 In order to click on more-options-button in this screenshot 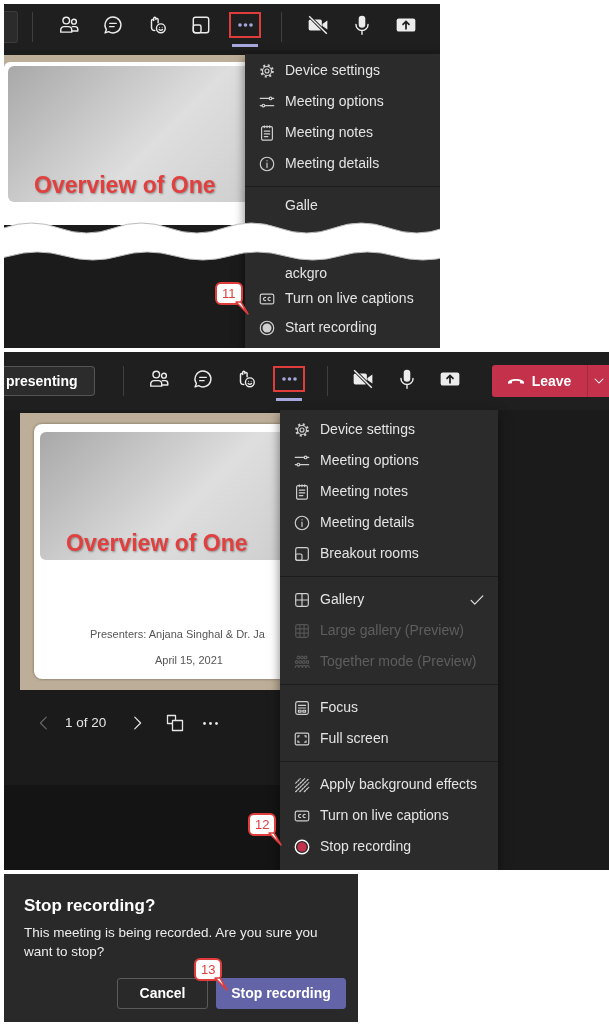, I will do `click(211, 723)`.